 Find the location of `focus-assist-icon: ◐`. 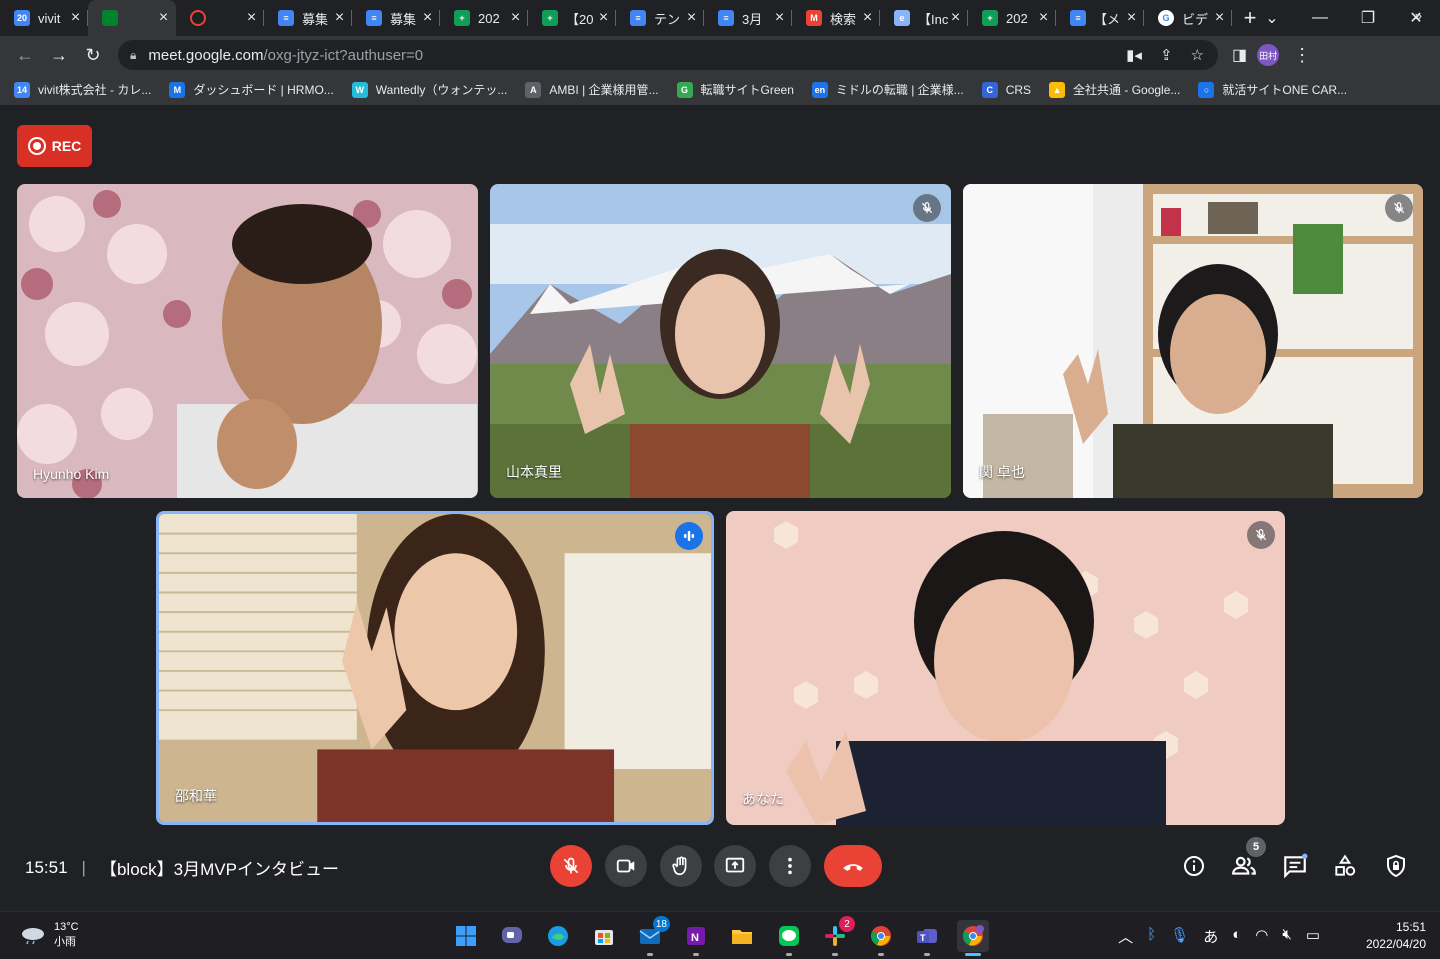

focus-assist-icon: ◐ is located at coordinates (1236, 936).